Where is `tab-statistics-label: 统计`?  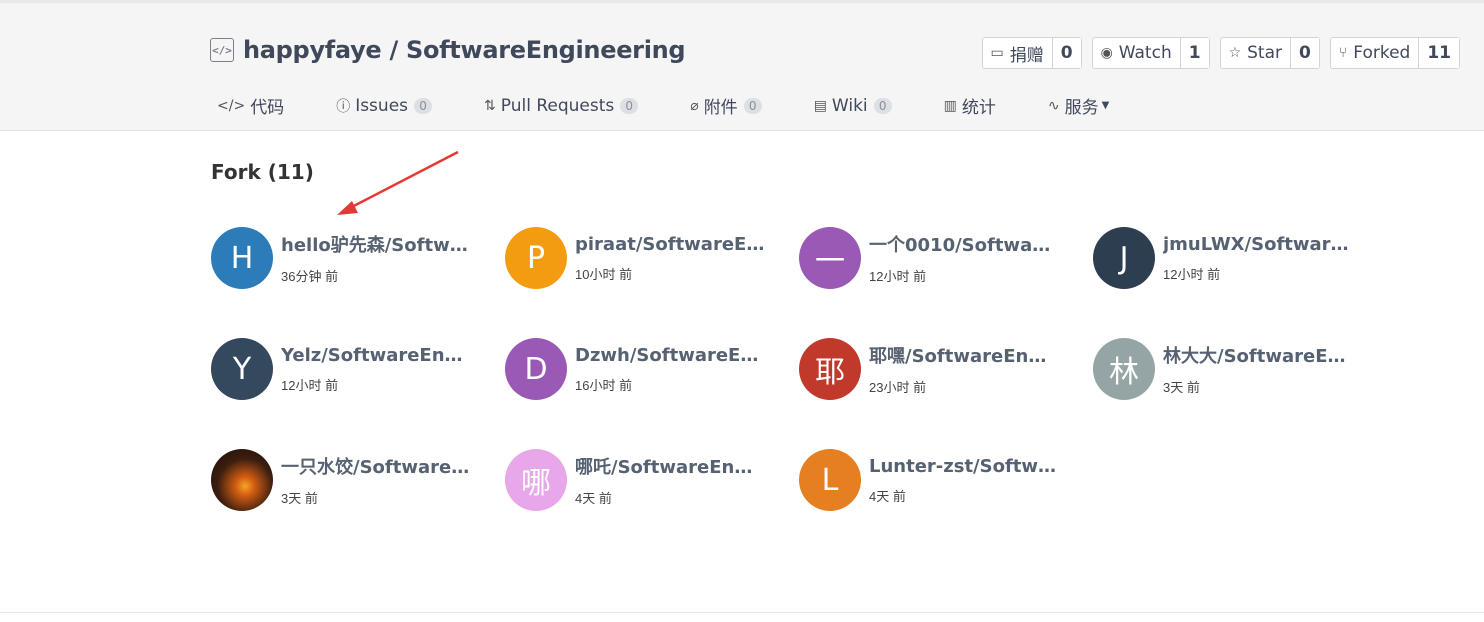 tab-statistics-label: 统计 is located at coordinates (978, 108).